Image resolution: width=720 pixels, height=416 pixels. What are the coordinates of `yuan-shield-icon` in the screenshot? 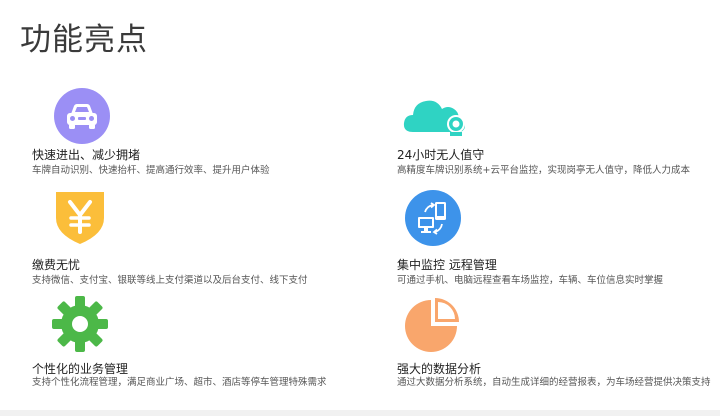 It's located at (80, 218).